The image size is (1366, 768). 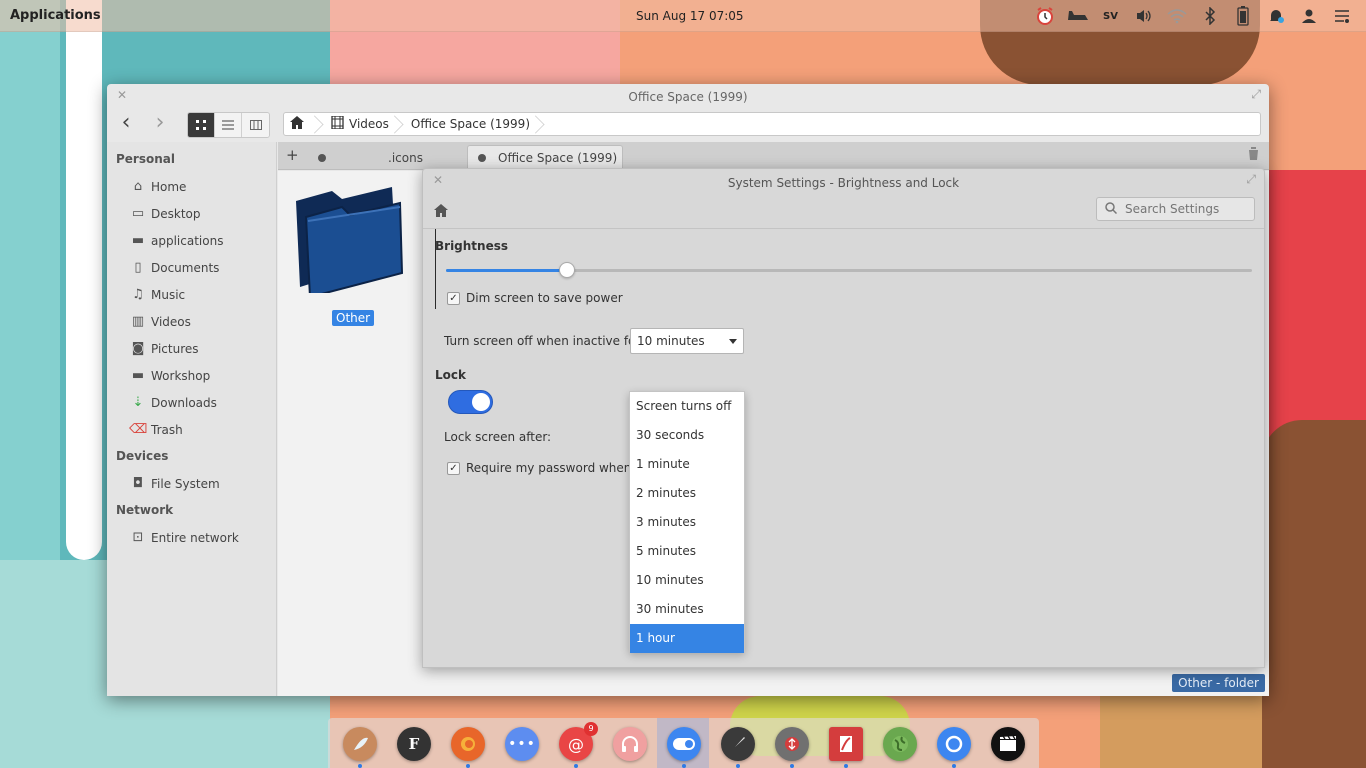 I want to click on dropdown-option: 3 minutes, so click(x=687, y=522).